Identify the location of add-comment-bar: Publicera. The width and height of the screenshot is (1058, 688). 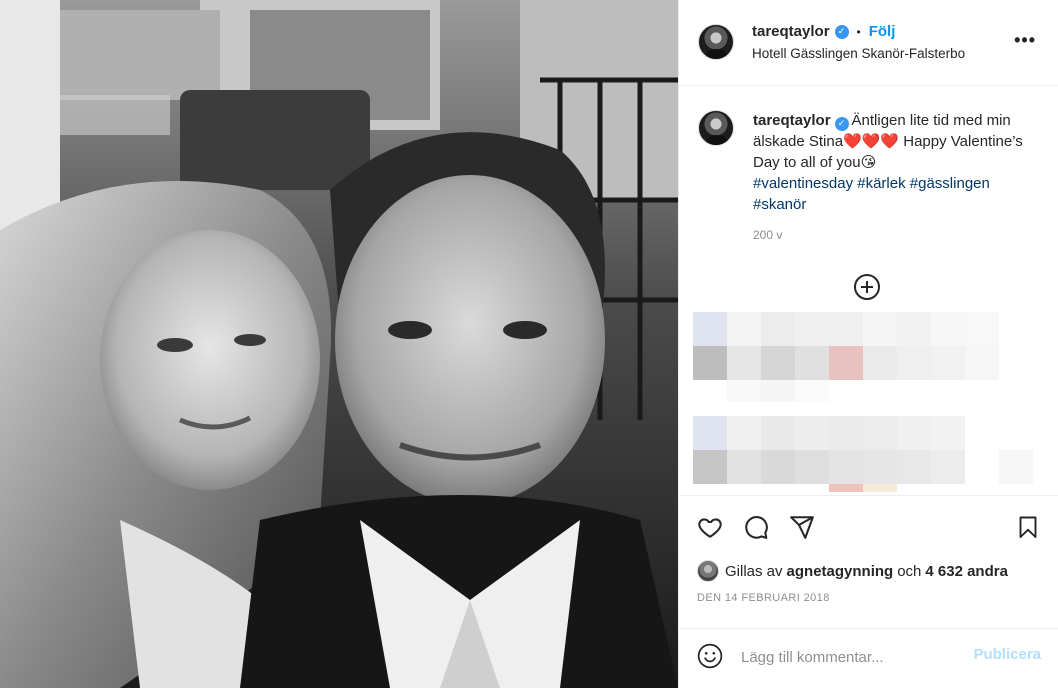
(868, 656).